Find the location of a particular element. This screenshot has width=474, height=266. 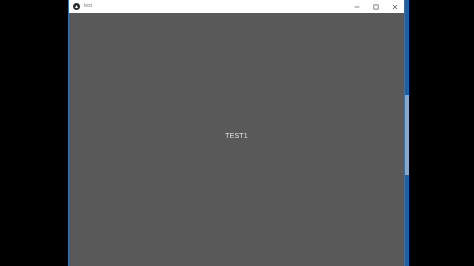

window-controls is located at coordinates (375, 6).